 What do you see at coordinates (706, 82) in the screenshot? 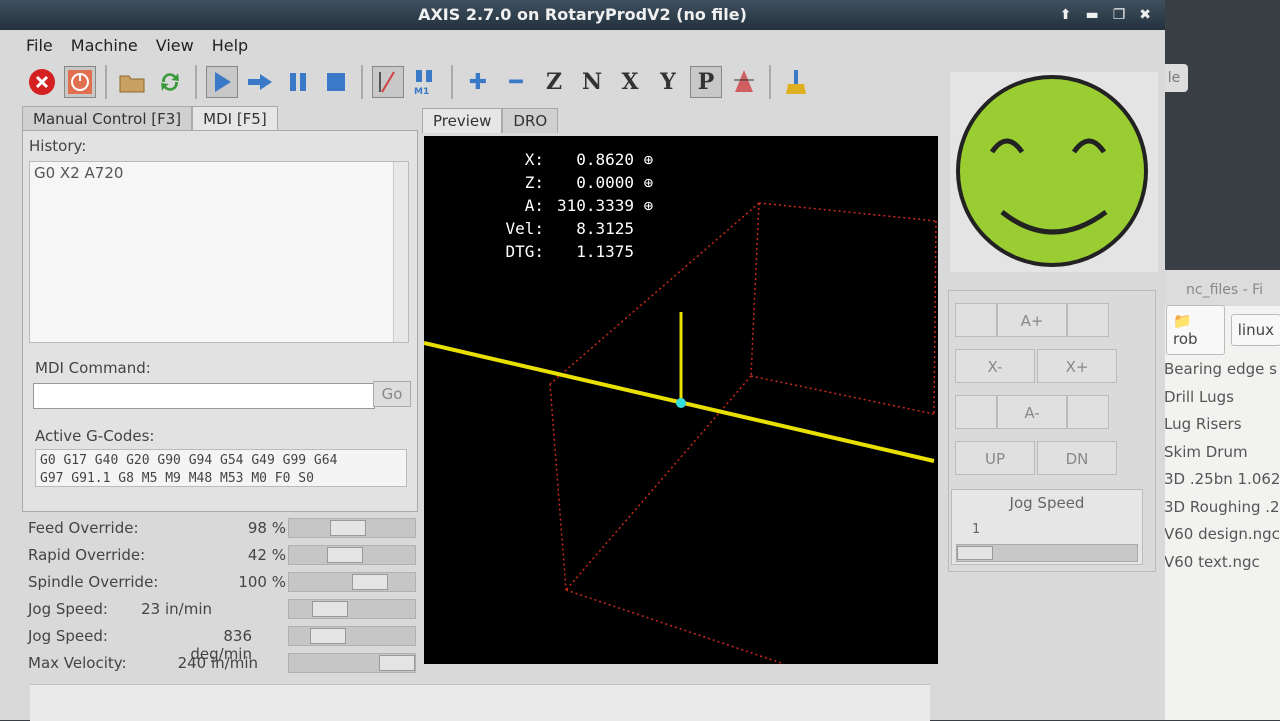
I see `view-p-icon: P` at bounding box center [706, 82].